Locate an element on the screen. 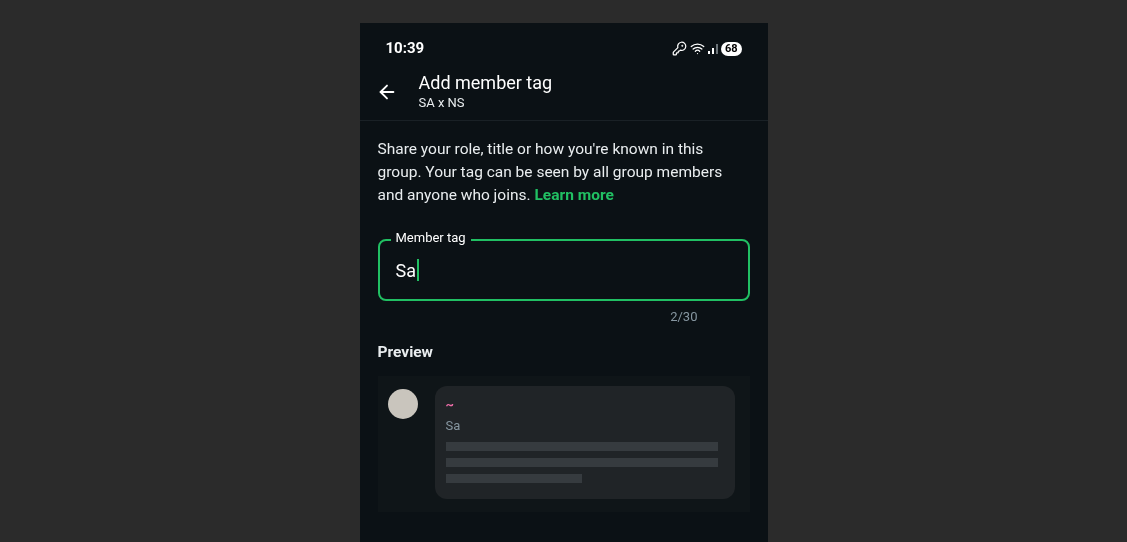 This screenshot has width=1127, height=542. key-icon is located at coordinates (679, 48).